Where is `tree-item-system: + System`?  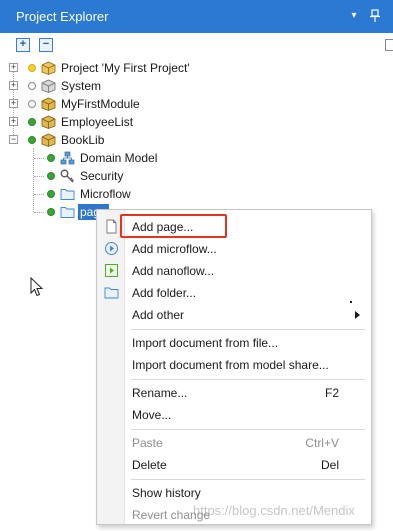
tree-item-system: + System is located at coordinates (196, 86).